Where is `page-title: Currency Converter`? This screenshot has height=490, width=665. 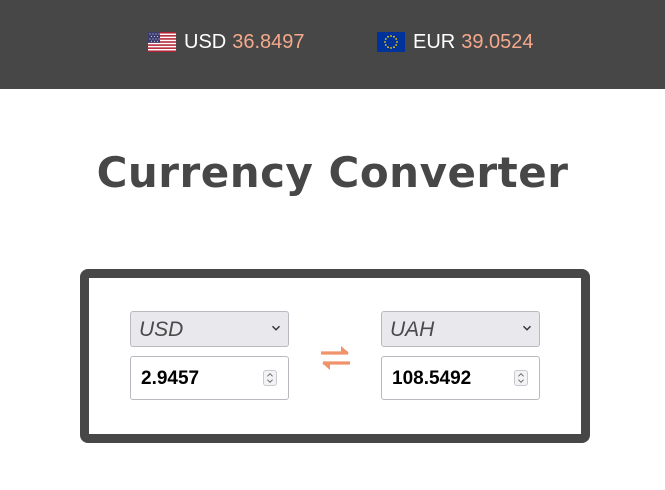
page-title: Currency Converter is located at coordinates (332, 172).